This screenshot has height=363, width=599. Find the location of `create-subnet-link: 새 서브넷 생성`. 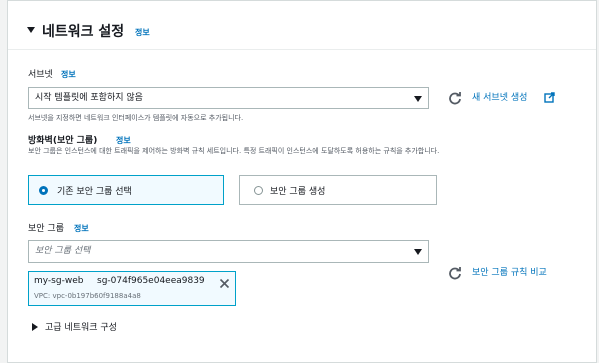

create-subnet-link: 새 서브넷 생성 is located at coordinates (499, 96).